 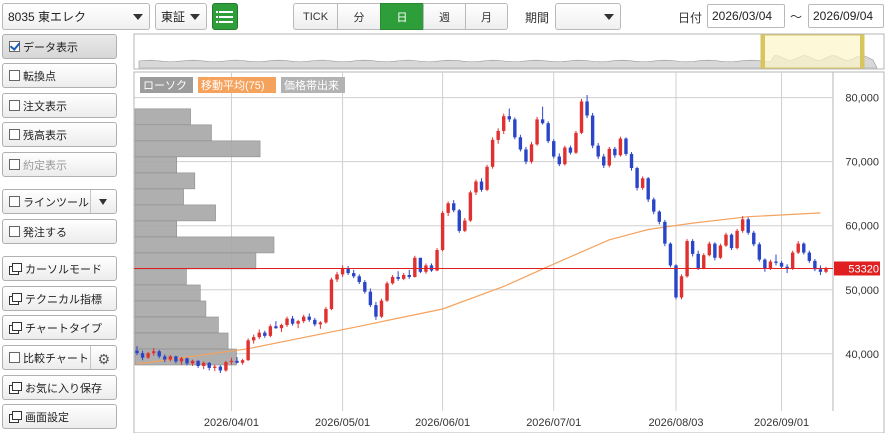 I want to click on sidebar-item-5: ラインツール, so click(x=59, y=201).